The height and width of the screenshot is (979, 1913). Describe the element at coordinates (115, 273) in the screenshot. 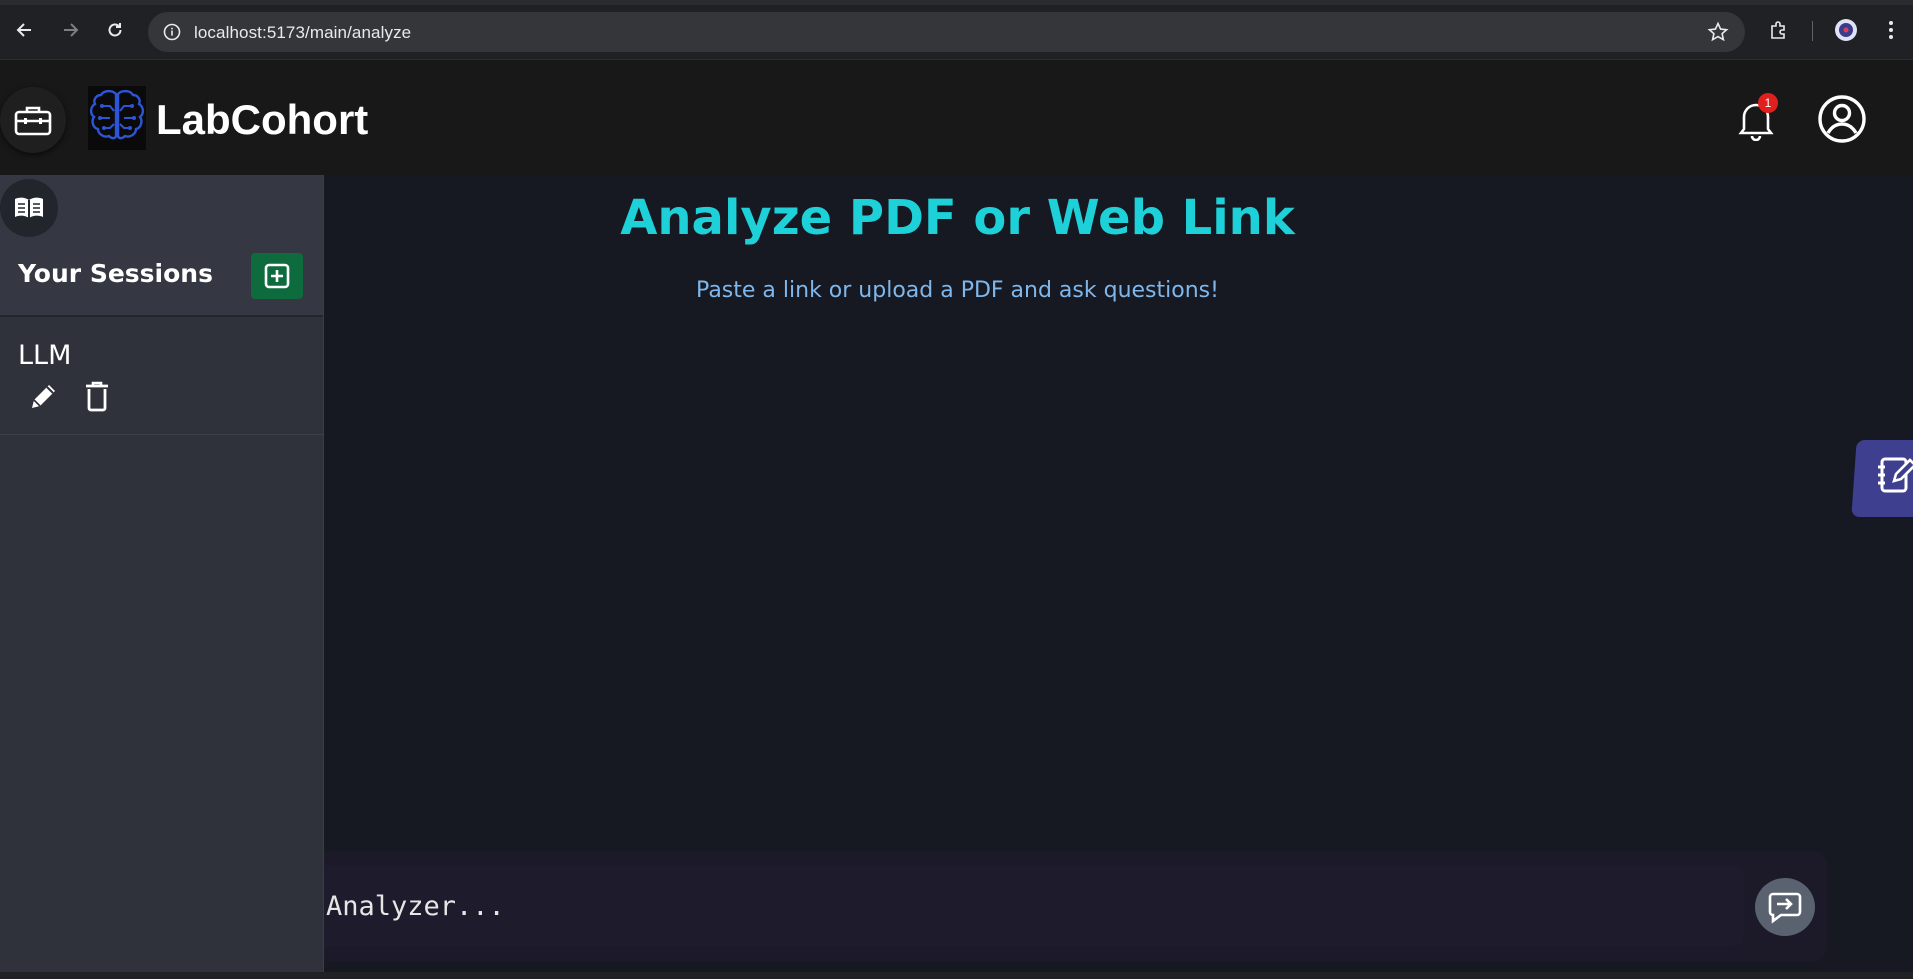

I see `sessions-title: Your Sessions` at that location.